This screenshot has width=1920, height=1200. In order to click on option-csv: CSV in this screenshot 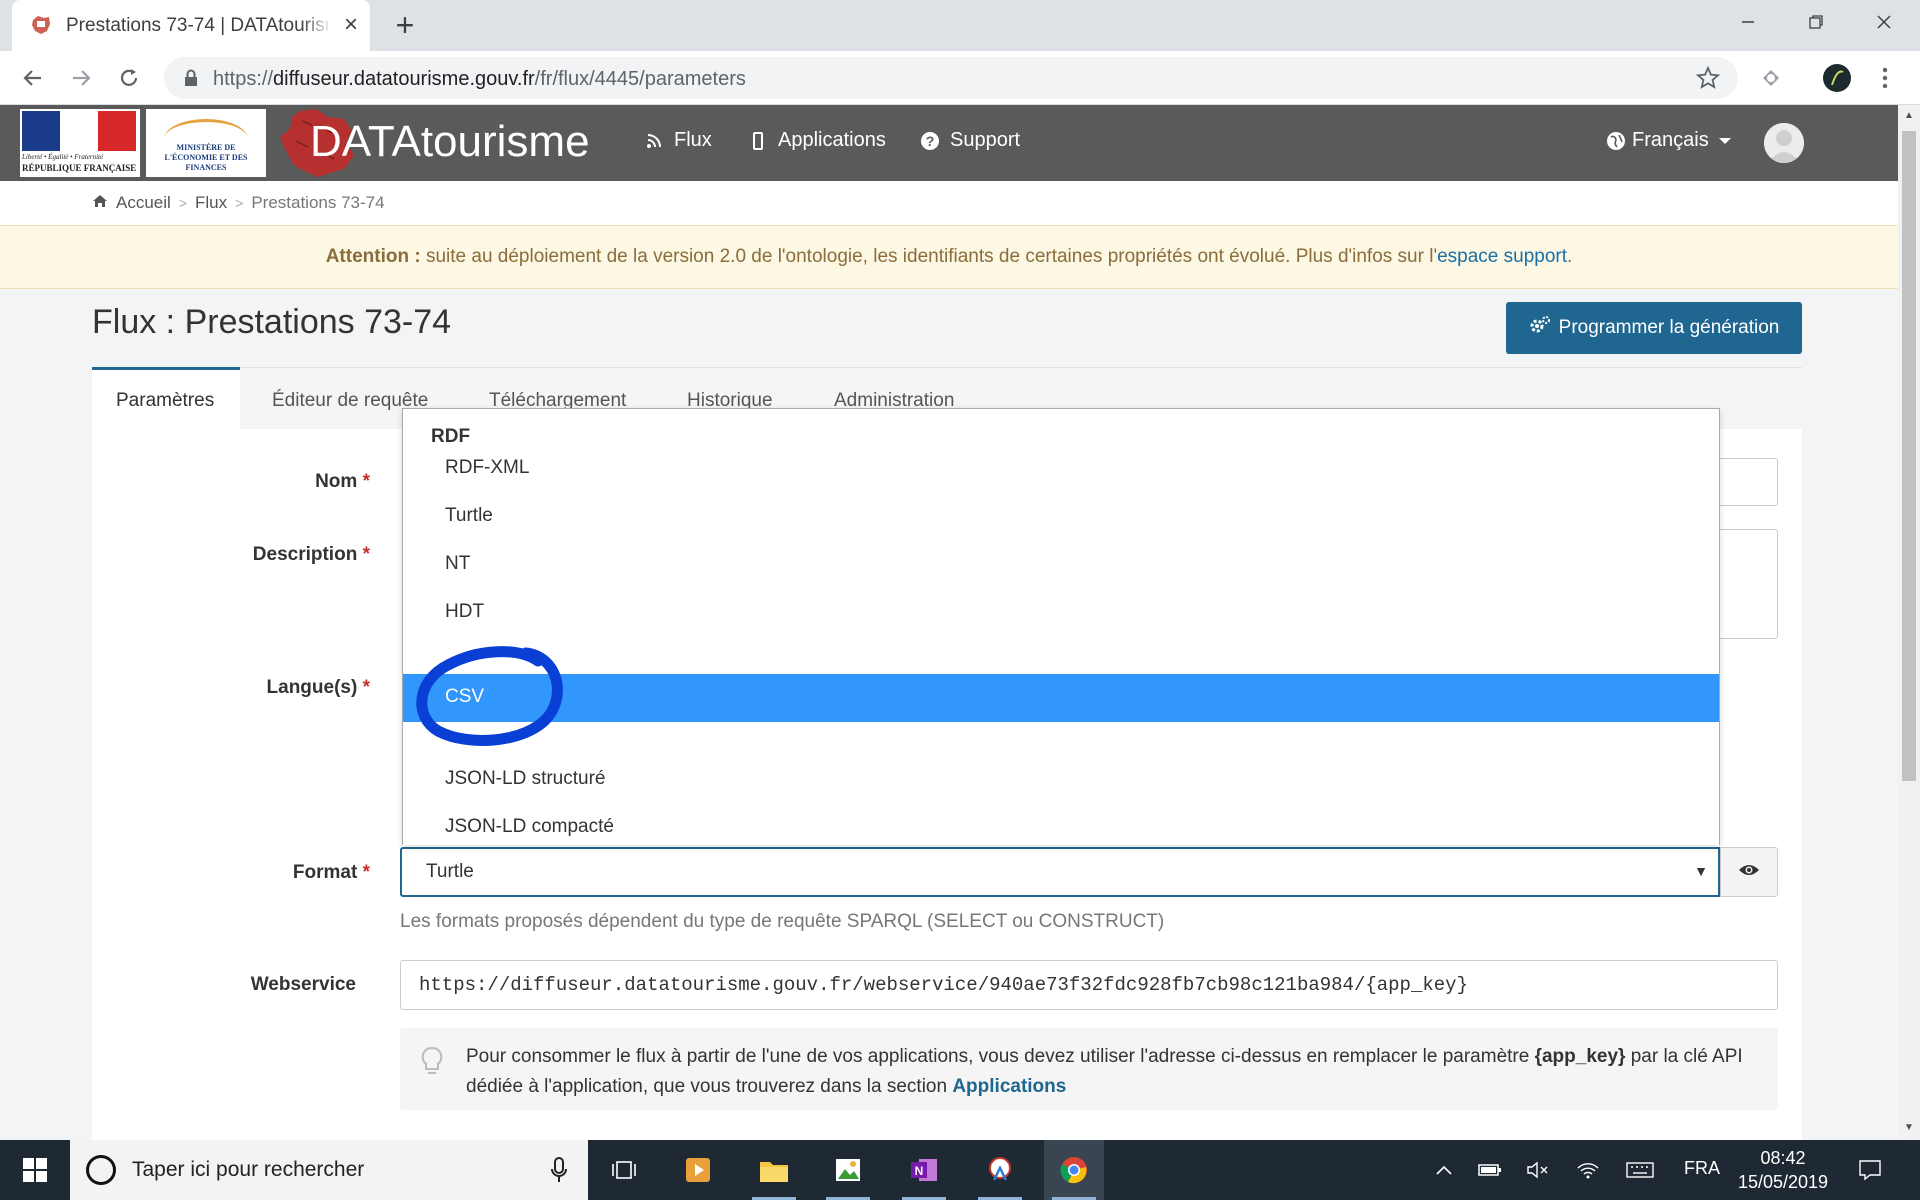, I will do `click(1061, 698)`.